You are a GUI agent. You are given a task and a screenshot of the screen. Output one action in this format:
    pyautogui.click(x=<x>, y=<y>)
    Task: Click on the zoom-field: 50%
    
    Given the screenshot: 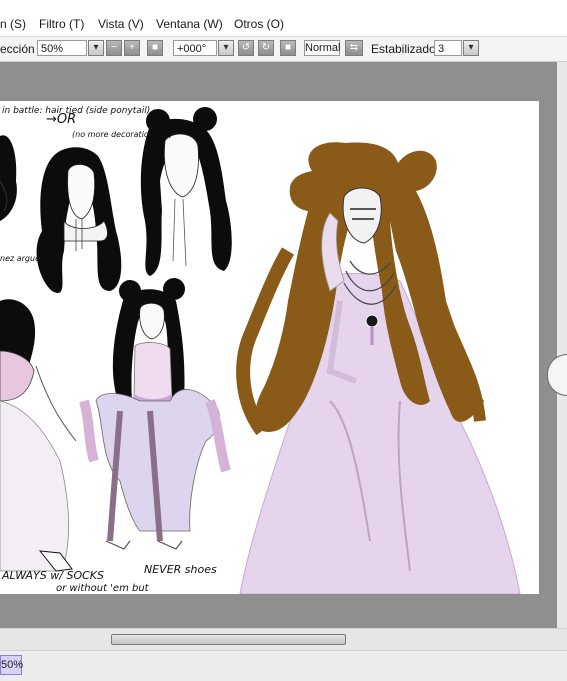 What is the action you would take?
    pyautogui.click(x=62, y=48)
    